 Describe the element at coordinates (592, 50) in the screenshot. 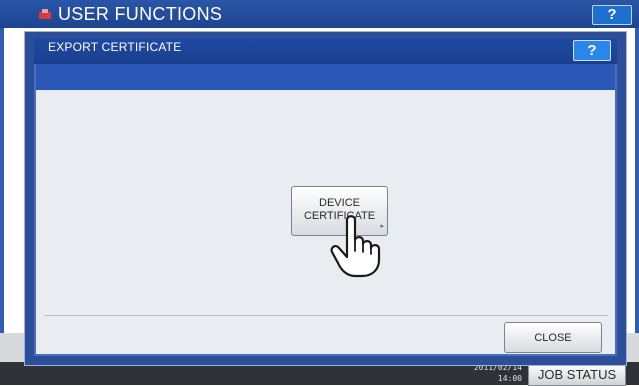

I see `dialog-help-button: ?` at that location.